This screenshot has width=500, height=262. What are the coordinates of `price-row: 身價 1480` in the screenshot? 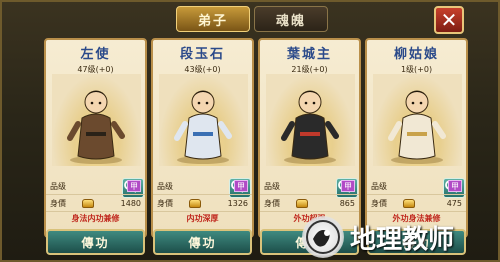 It's located at (95, 203).